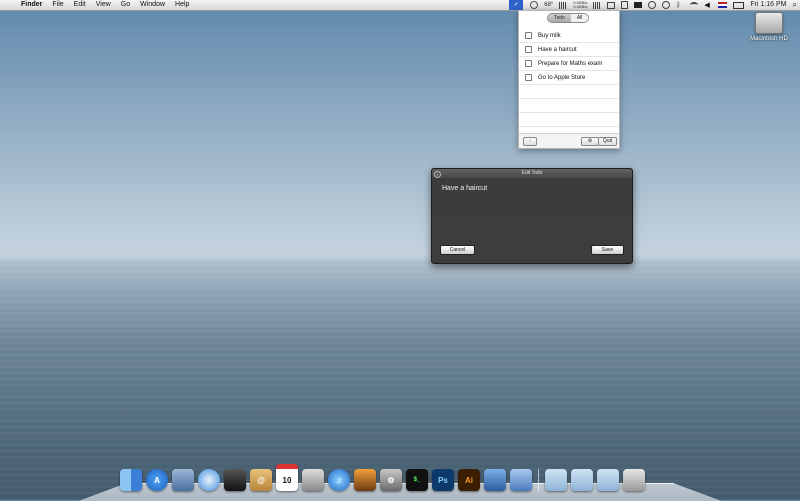  What do you see at coordinates (556, 480) in the screenshot?
I see `applications-folder-icon` at bounding box center [556, 480].